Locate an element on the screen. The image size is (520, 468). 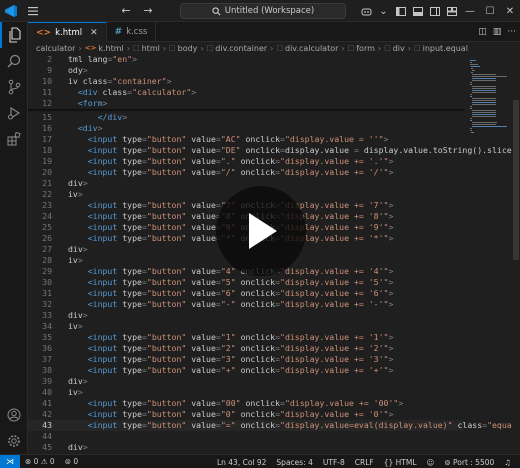
run-debug-icon is located at coordinates (14, 113).